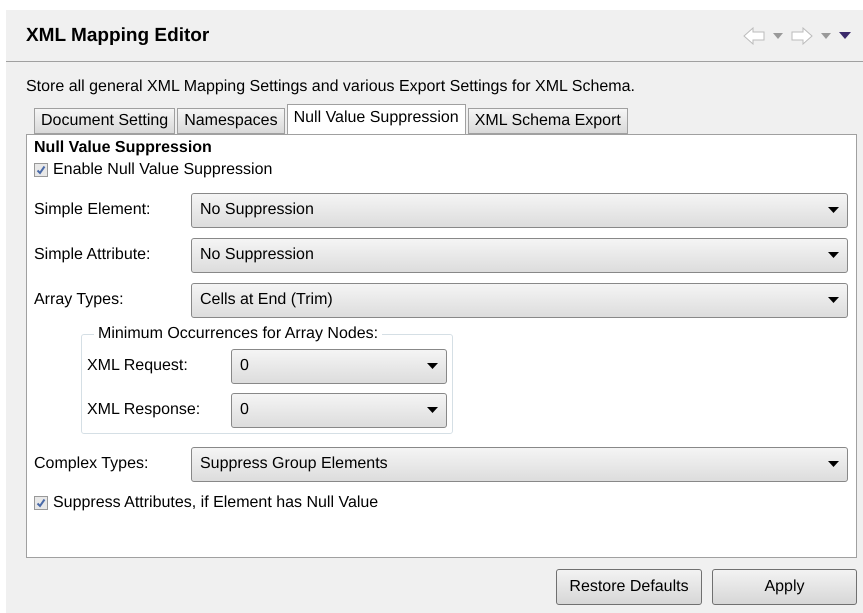 Image resolution: width=863 pixels, height=613 pixels. I want to click on action-button: Restore Defaults, so click(629, 587).